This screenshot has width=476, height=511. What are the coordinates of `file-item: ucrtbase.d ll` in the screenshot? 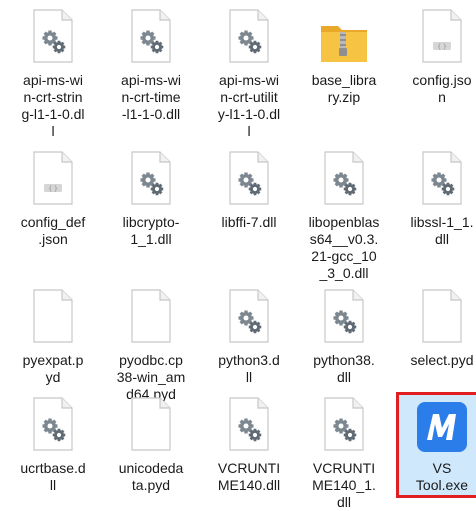 It's located at (53, 443).